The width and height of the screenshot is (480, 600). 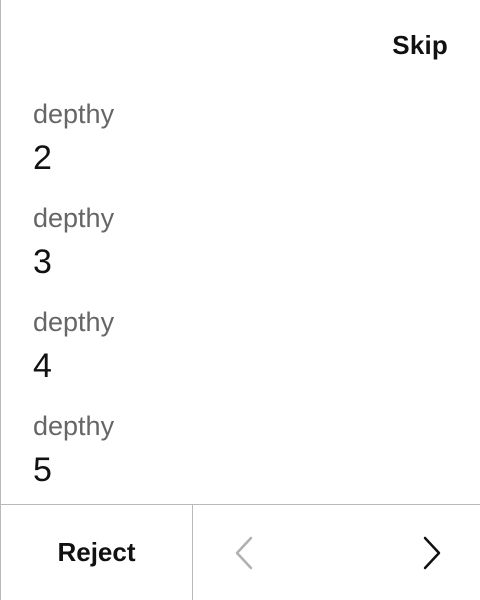 I want to click on item-value: 5, so click(x=42, y=470).